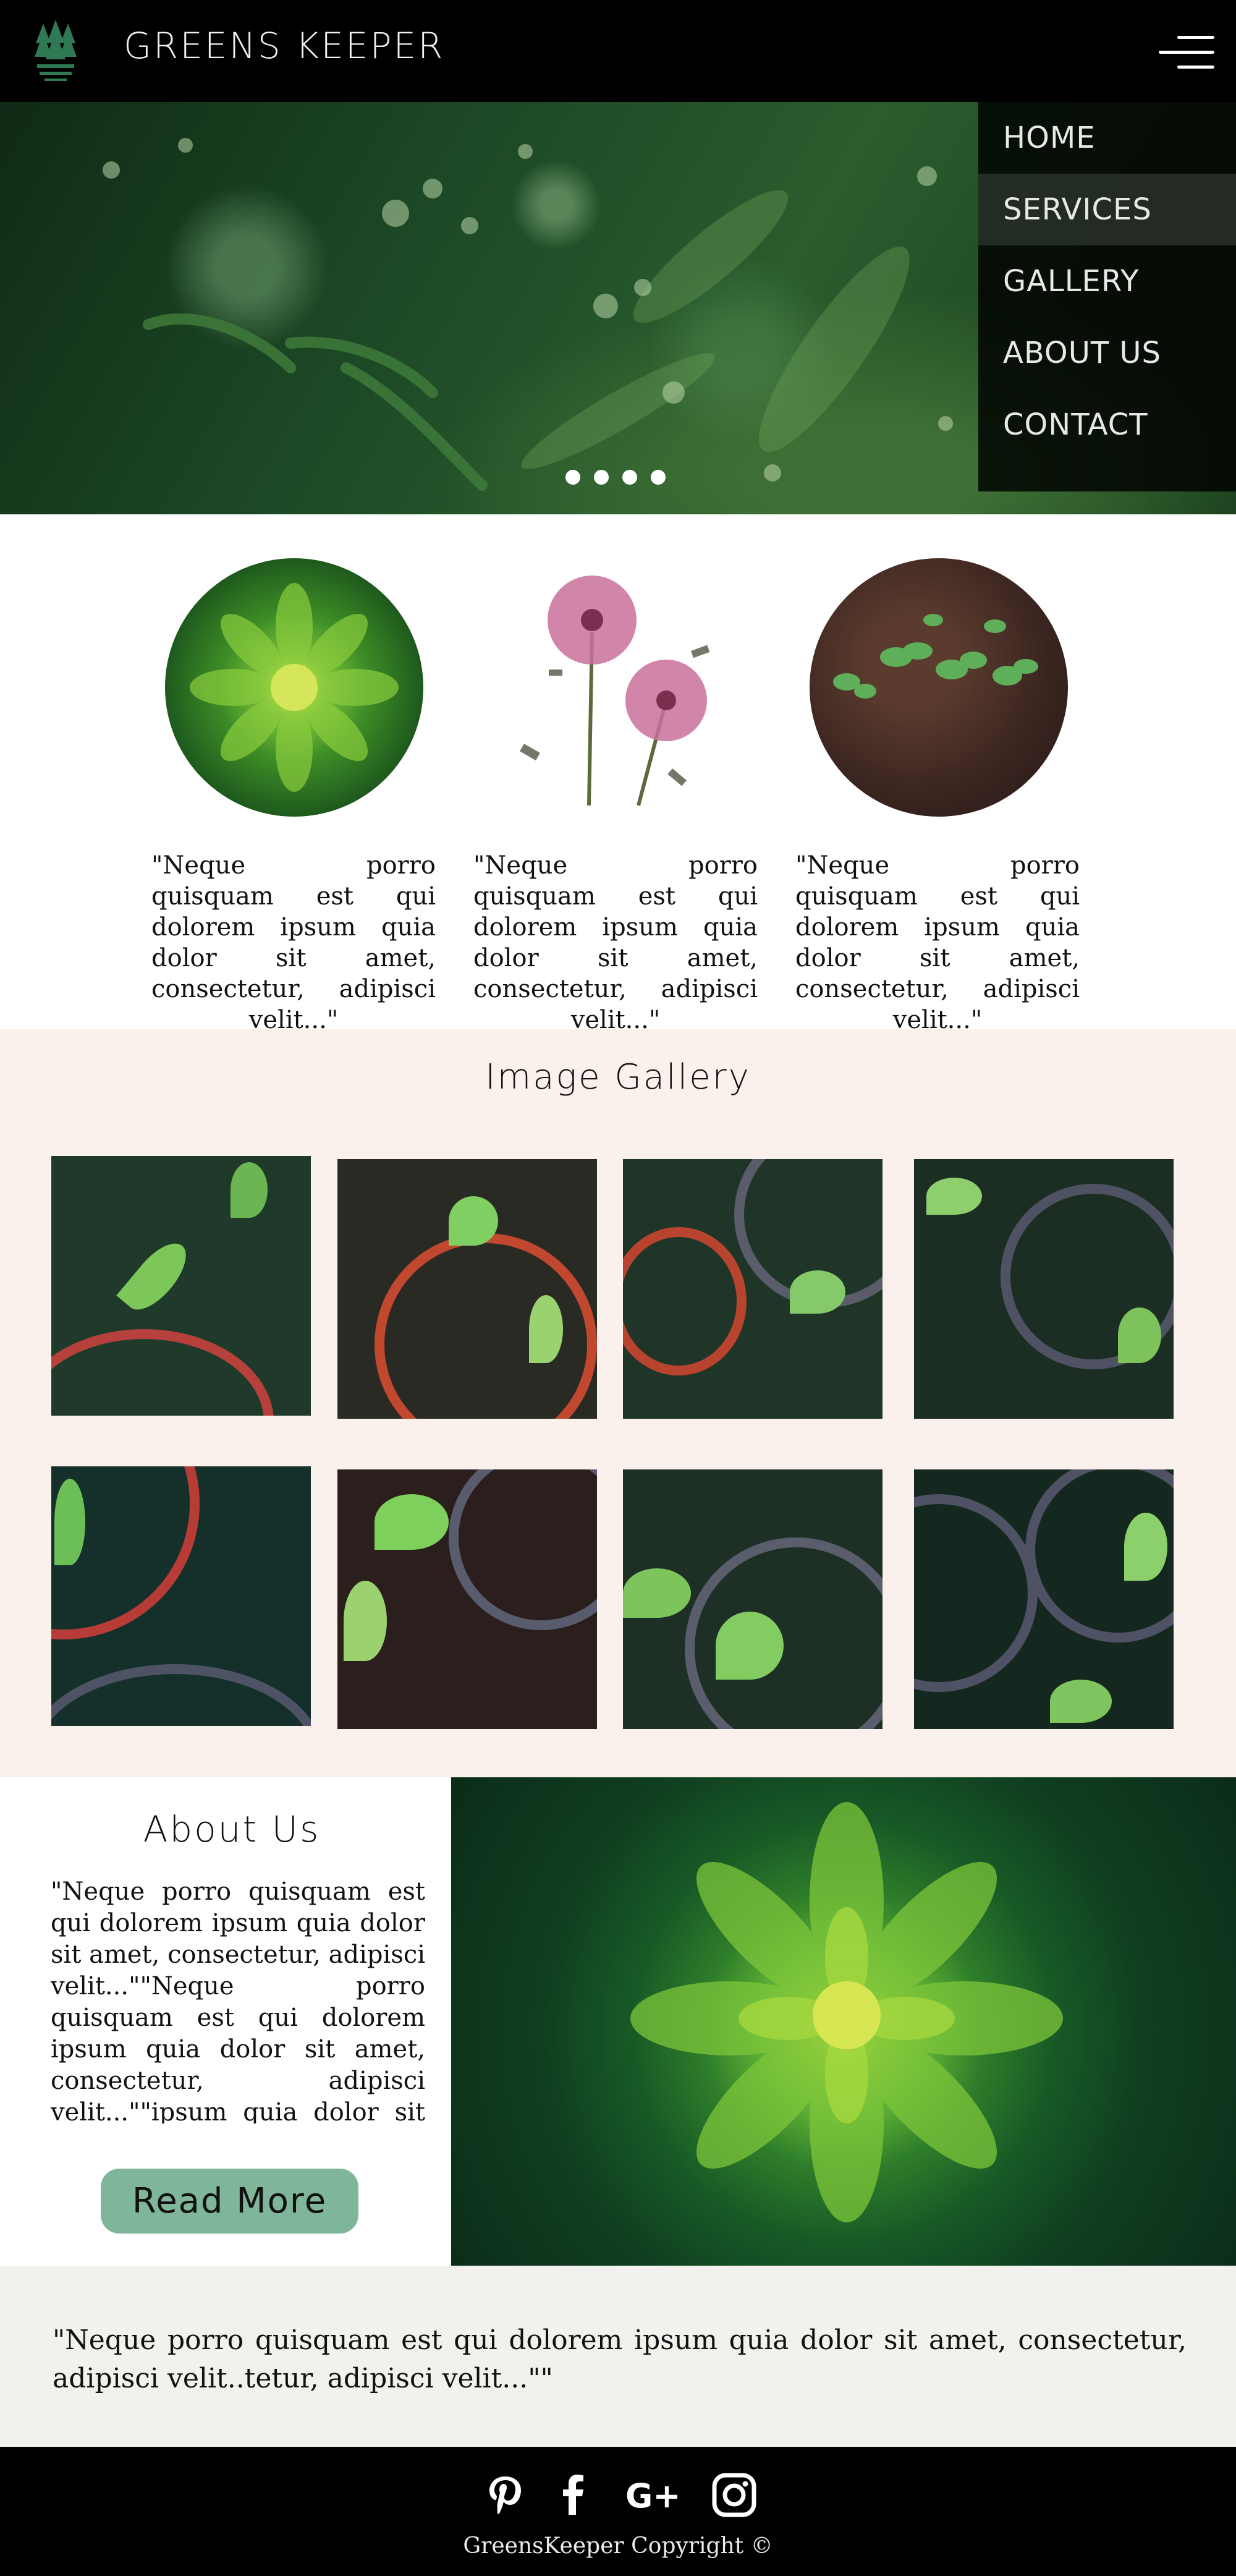 The image size is (1236, 2576). Describe the element at coordinates (939, 687) in the screenshot. I see `feature-image-seedlings` at that location.